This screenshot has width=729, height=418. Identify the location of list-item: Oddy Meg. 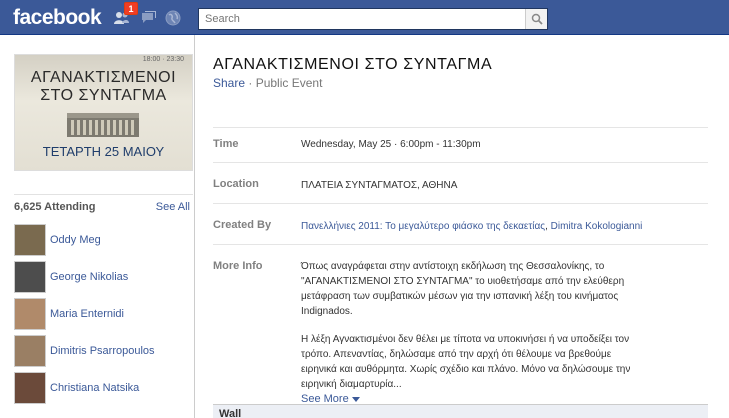
(104, 239).